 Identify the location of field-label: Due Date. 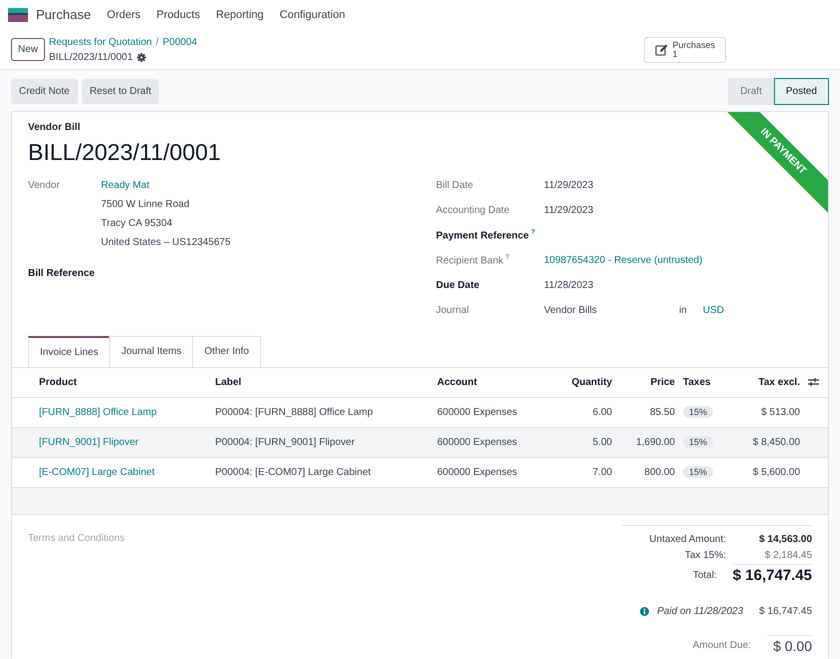
(458, 285).